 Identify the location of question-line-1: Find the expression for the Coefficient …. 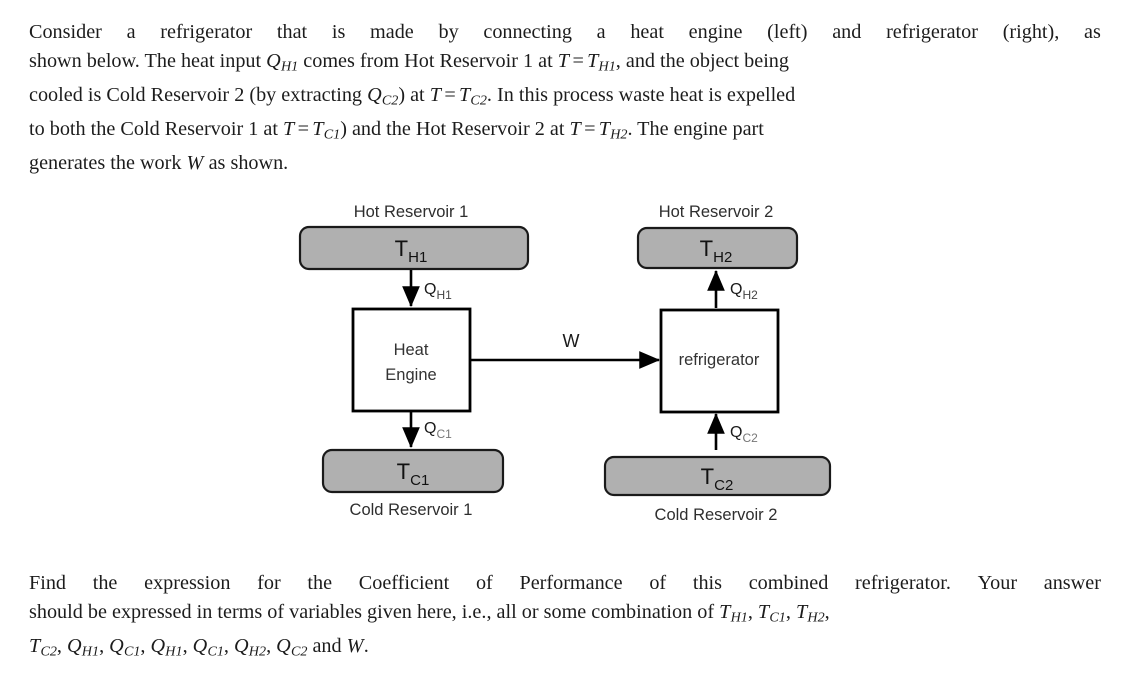
(565, 583).